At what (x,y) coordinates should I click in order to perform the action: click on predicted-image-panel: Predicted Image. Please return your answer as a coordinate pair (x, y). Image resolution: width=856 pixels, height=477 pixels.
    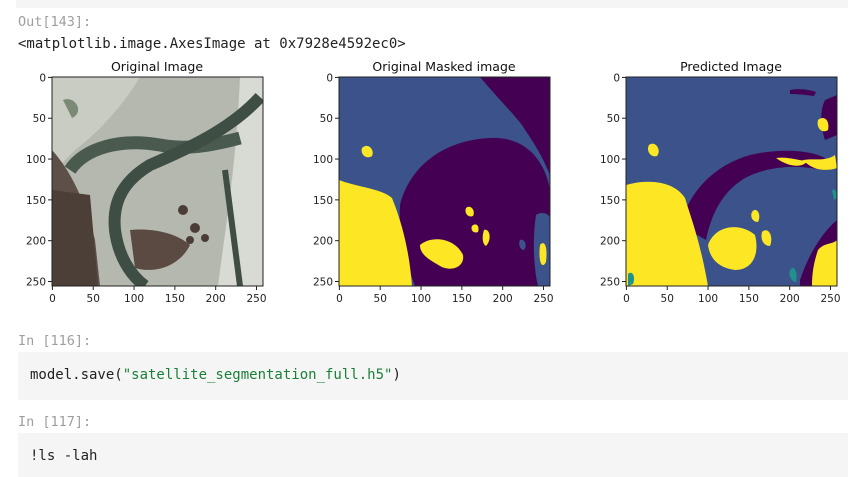
    Looking at the image, I should click on (731, 173).